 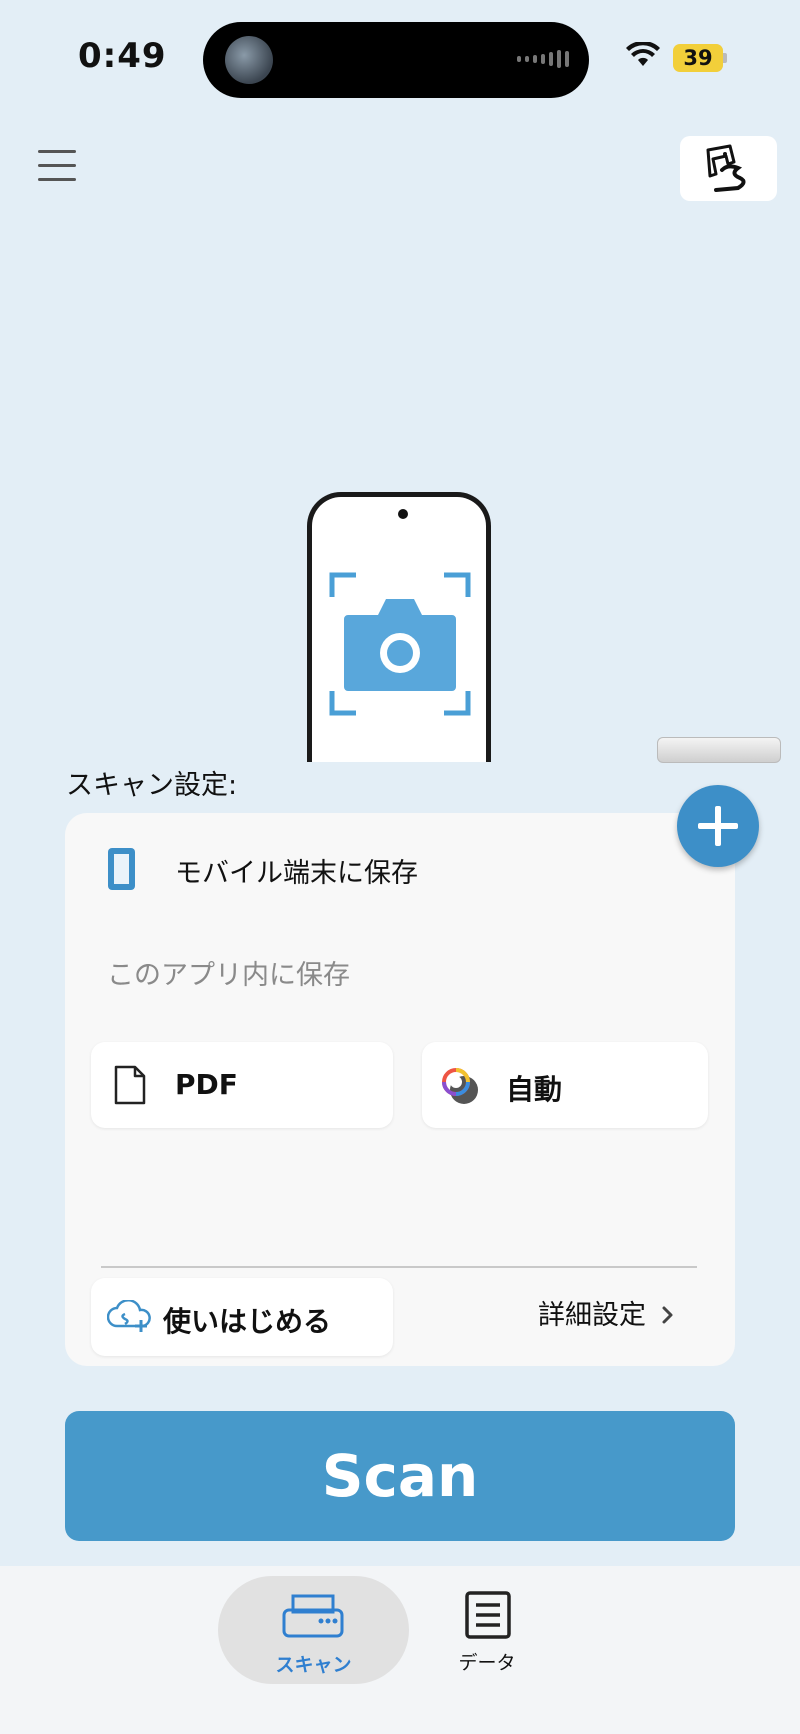 I want to click on audio-wave-icon, so click(x=543, y=59).